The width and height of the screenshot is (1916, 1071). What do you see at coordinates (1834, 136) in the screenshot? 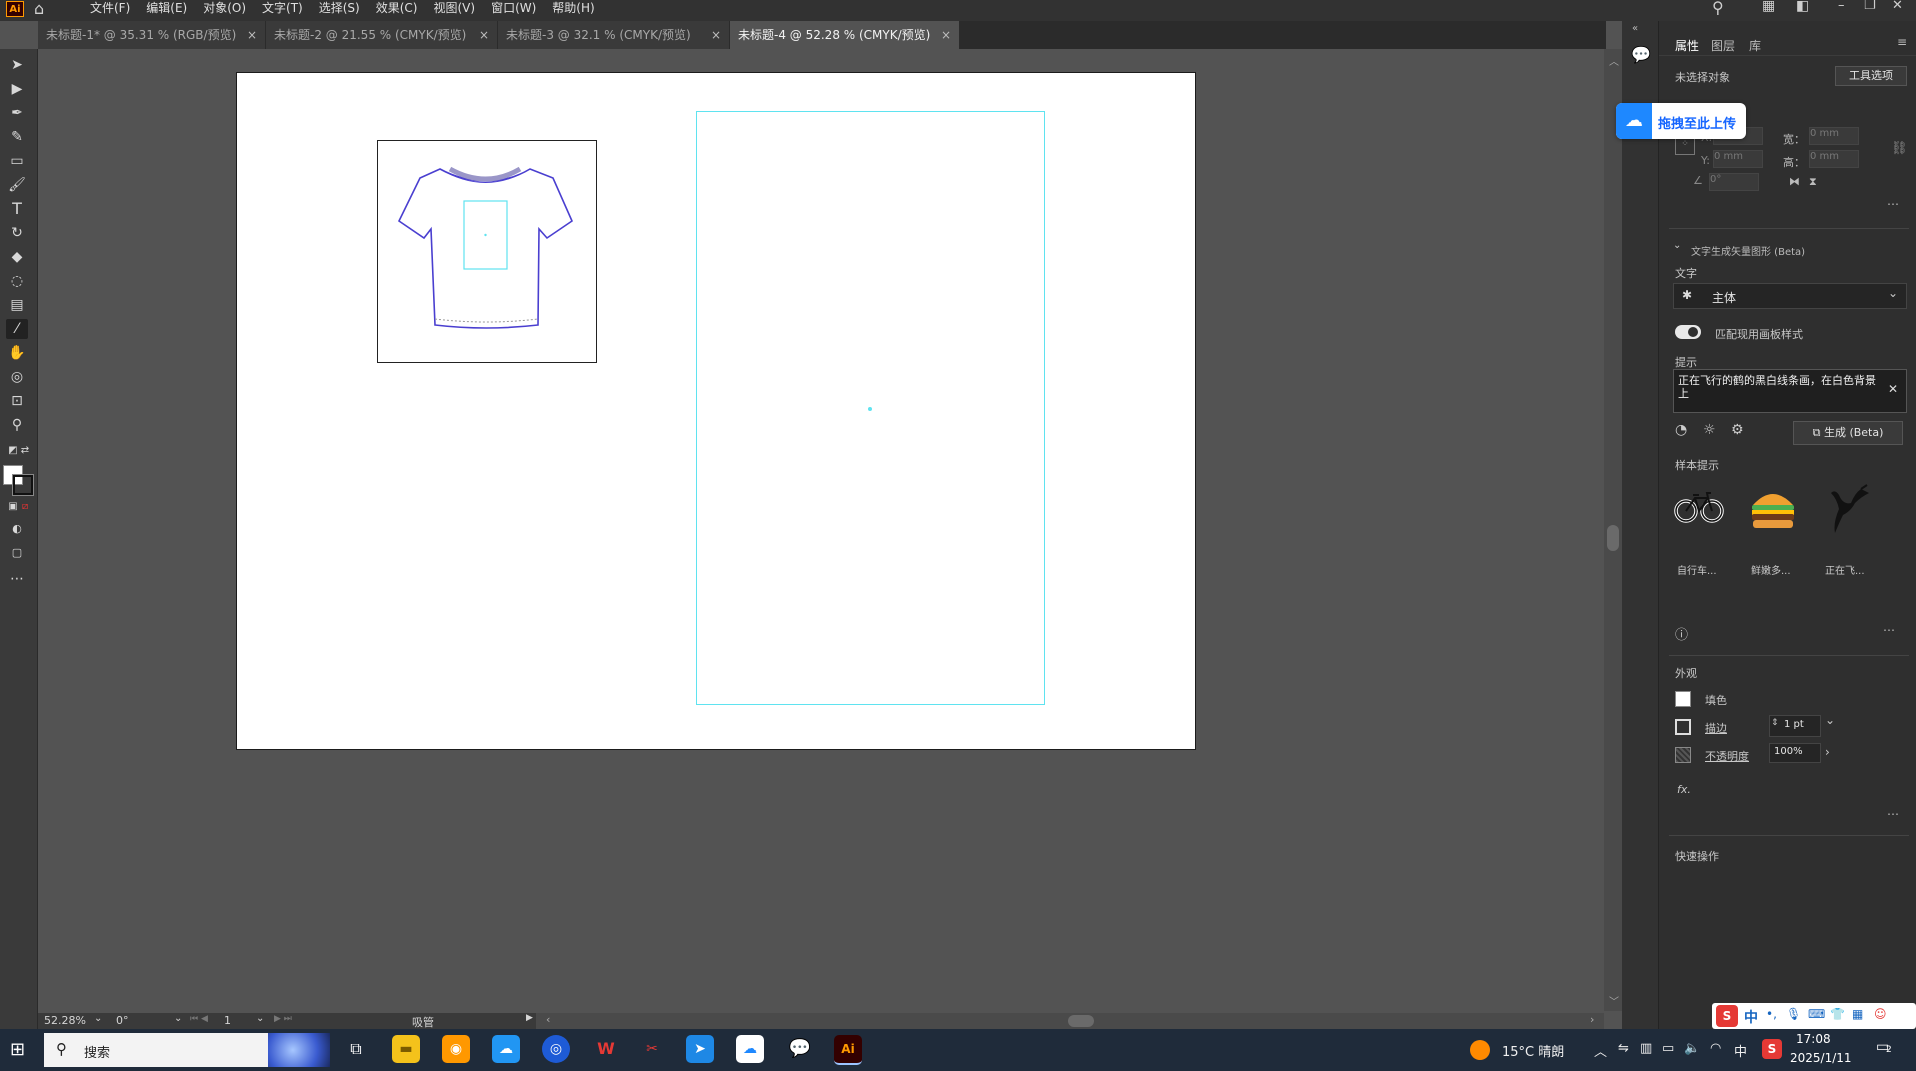
I see `width-field: 0 mm` at bounding box center [1834, 136].